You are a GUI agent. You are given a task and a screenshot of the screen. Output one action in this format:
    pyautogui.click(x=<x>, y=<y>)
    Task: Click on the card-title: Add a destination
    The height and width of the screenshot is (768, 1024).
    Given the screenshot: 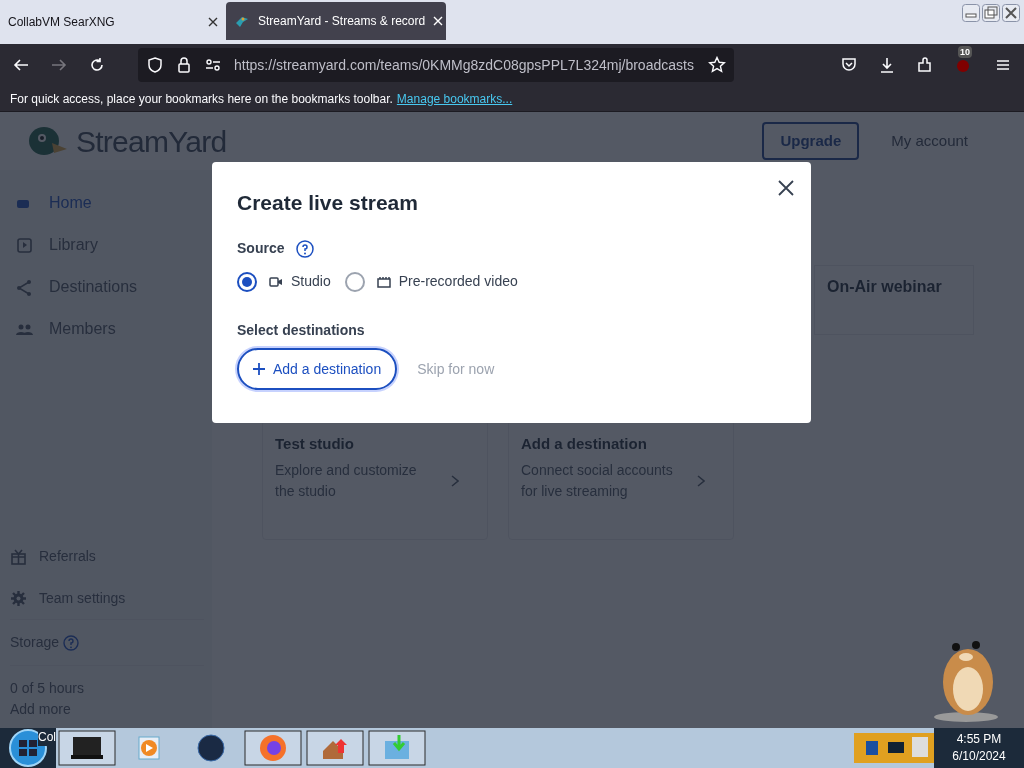 What is the action you would take?
    pyautogui.click(x=584, y=444)
    